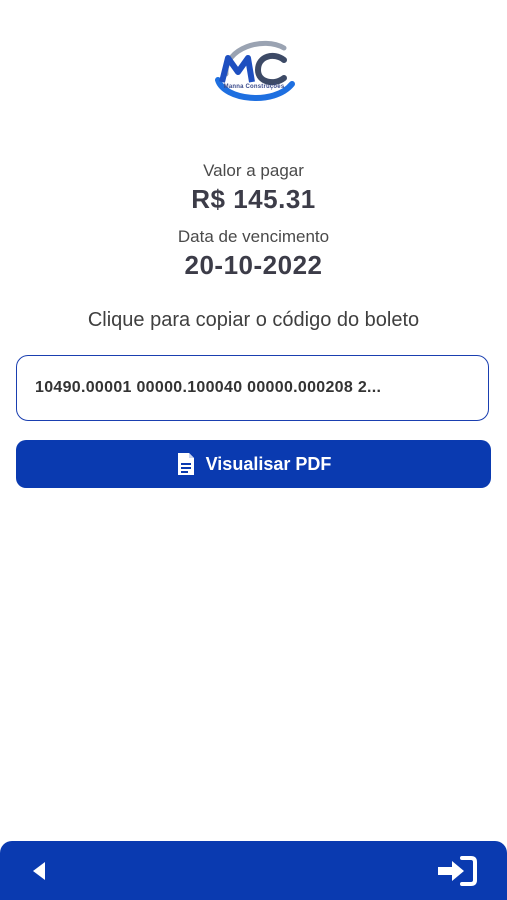 The image size is (507, 900). Describe the element at coordinates (253, 199) in the screenshot. I see `amount-value: R$ 145.31` at that location.